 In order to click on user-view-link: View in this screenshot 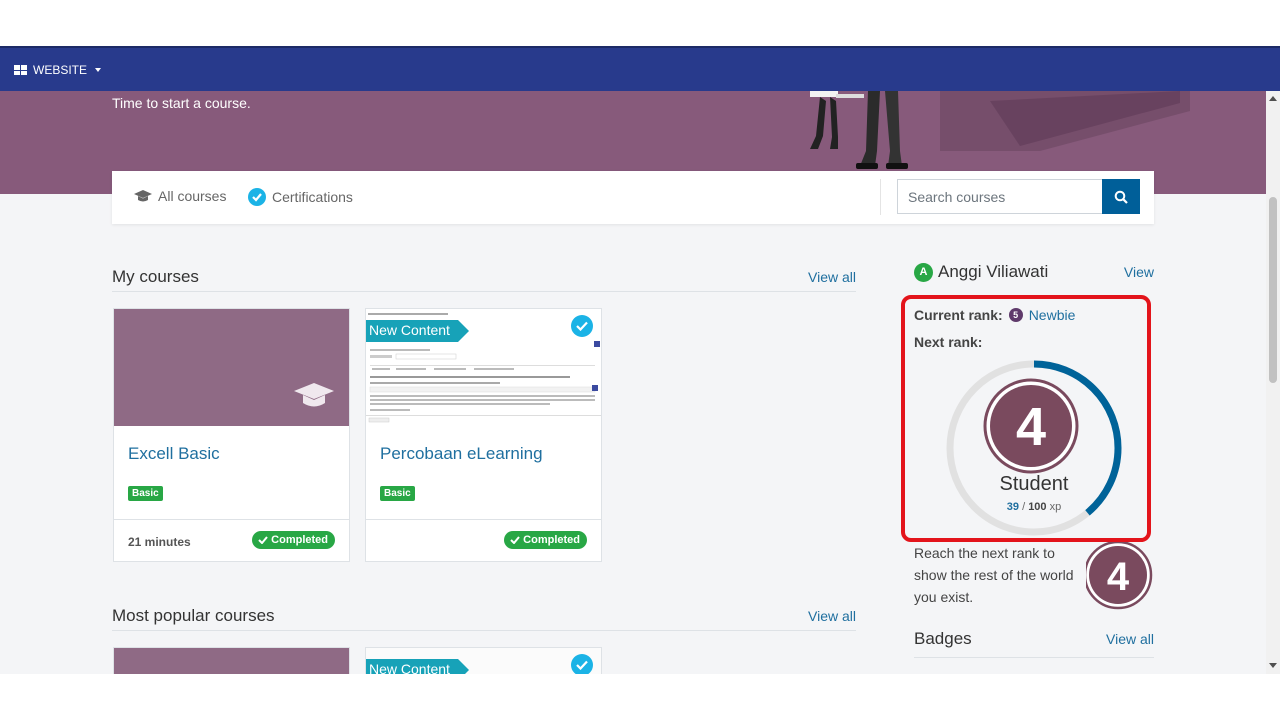, I will do `click(1139, 272)`.